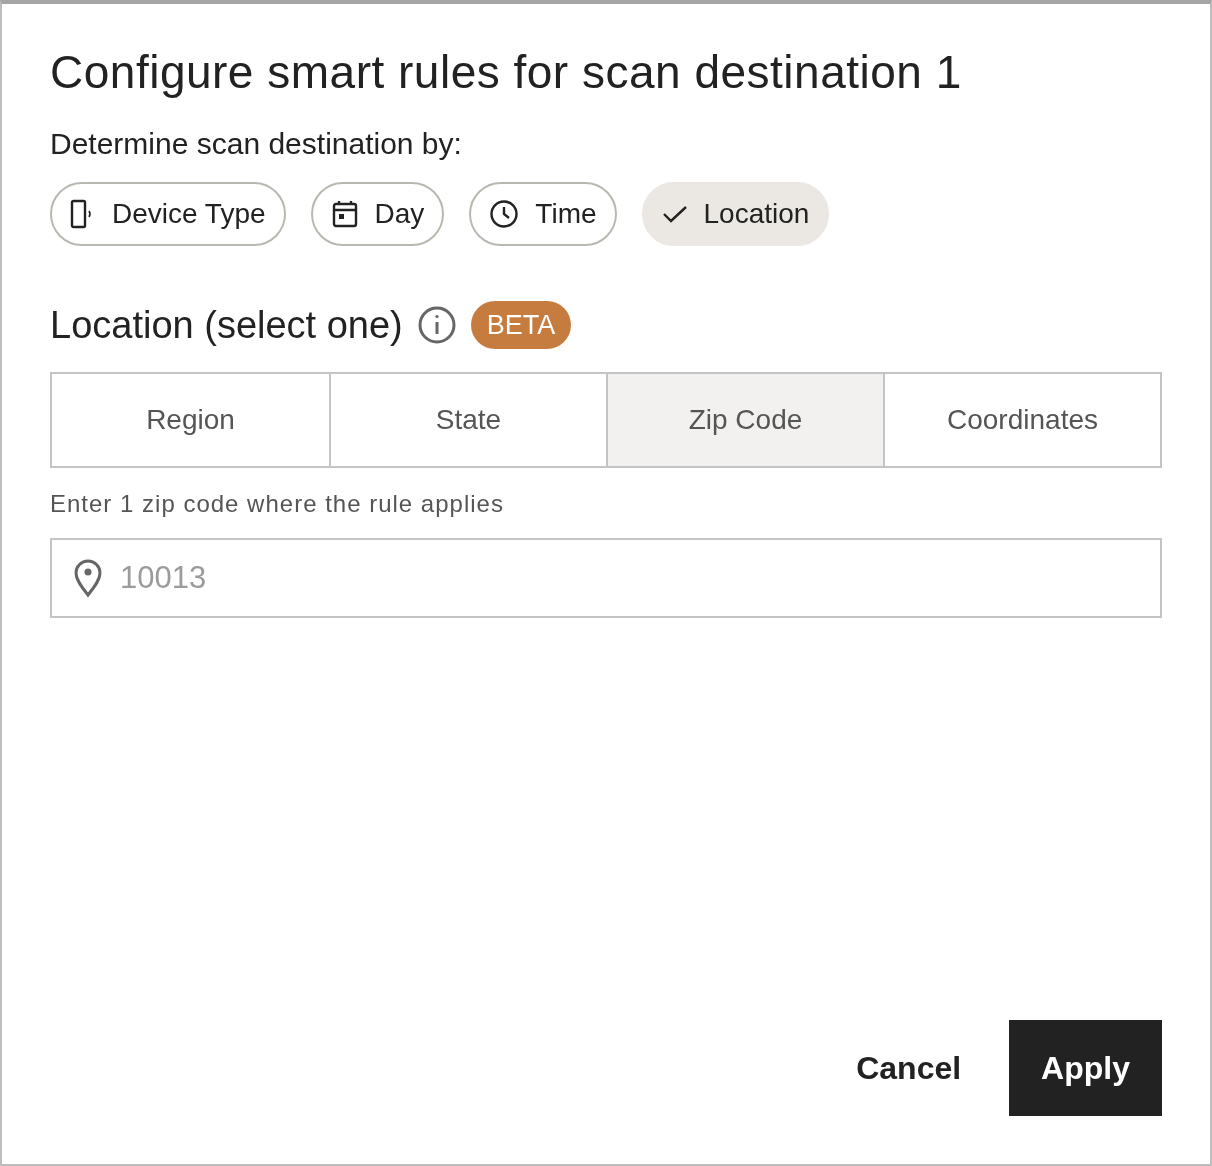  I want to click on info-icon, so click(436, 325).